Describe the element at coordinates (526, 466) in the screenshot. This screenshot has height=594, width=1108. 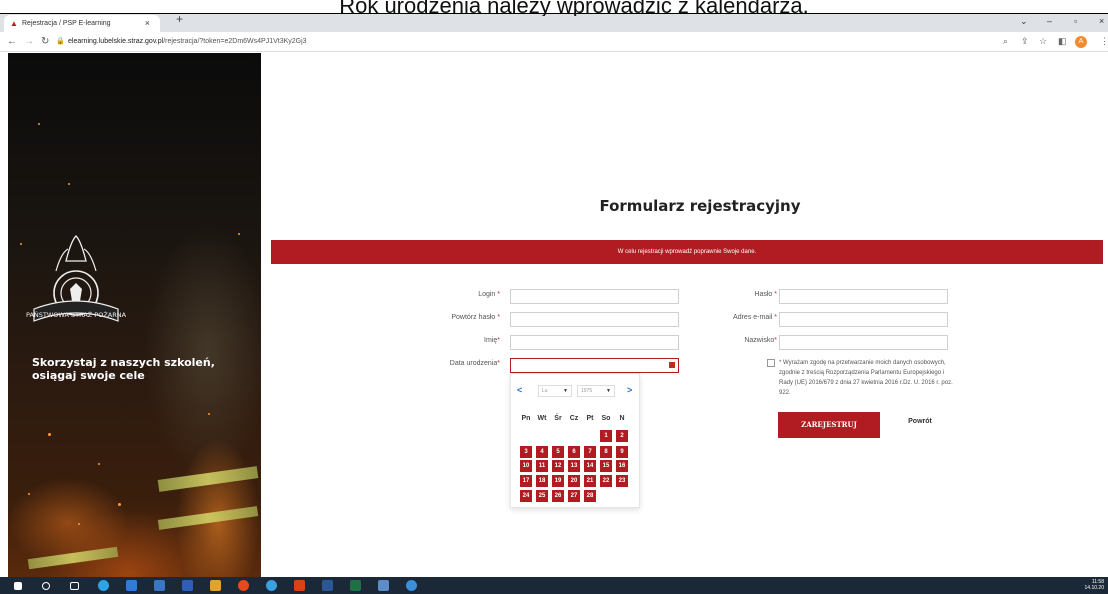
I see `calendar-day: 10` at that location.